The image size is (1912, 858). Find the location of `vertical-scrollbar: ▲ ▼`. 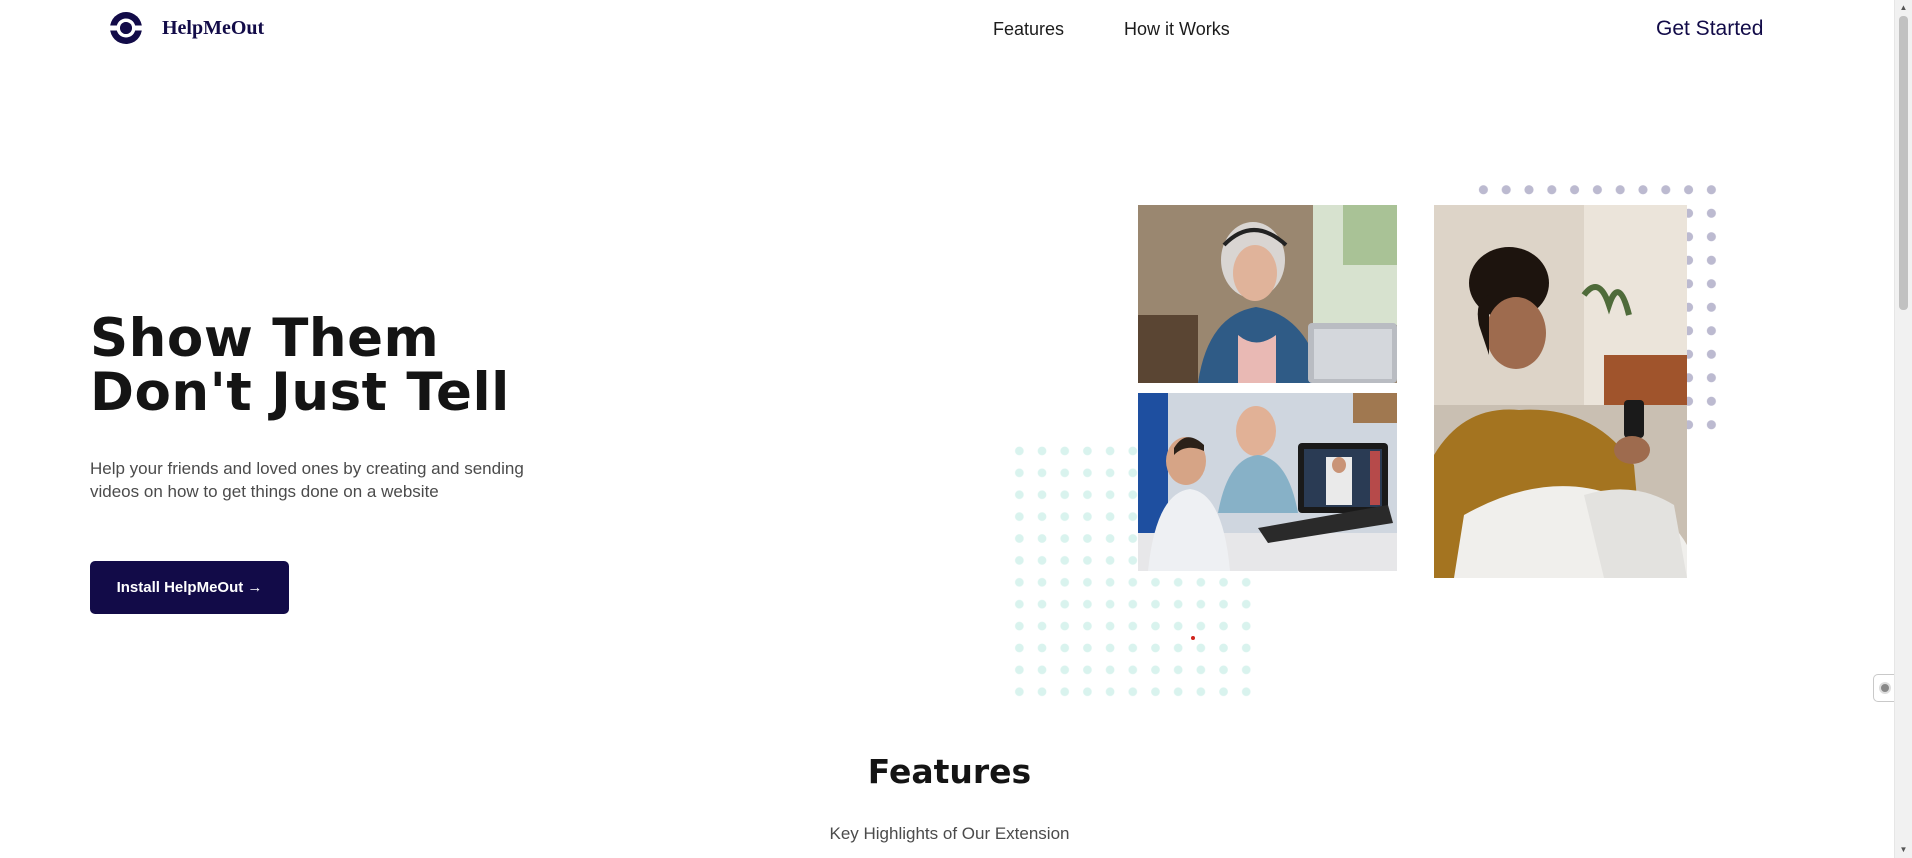

vertical-scrollbar: ▲ ▼ is located at coordinates (1903, 429).